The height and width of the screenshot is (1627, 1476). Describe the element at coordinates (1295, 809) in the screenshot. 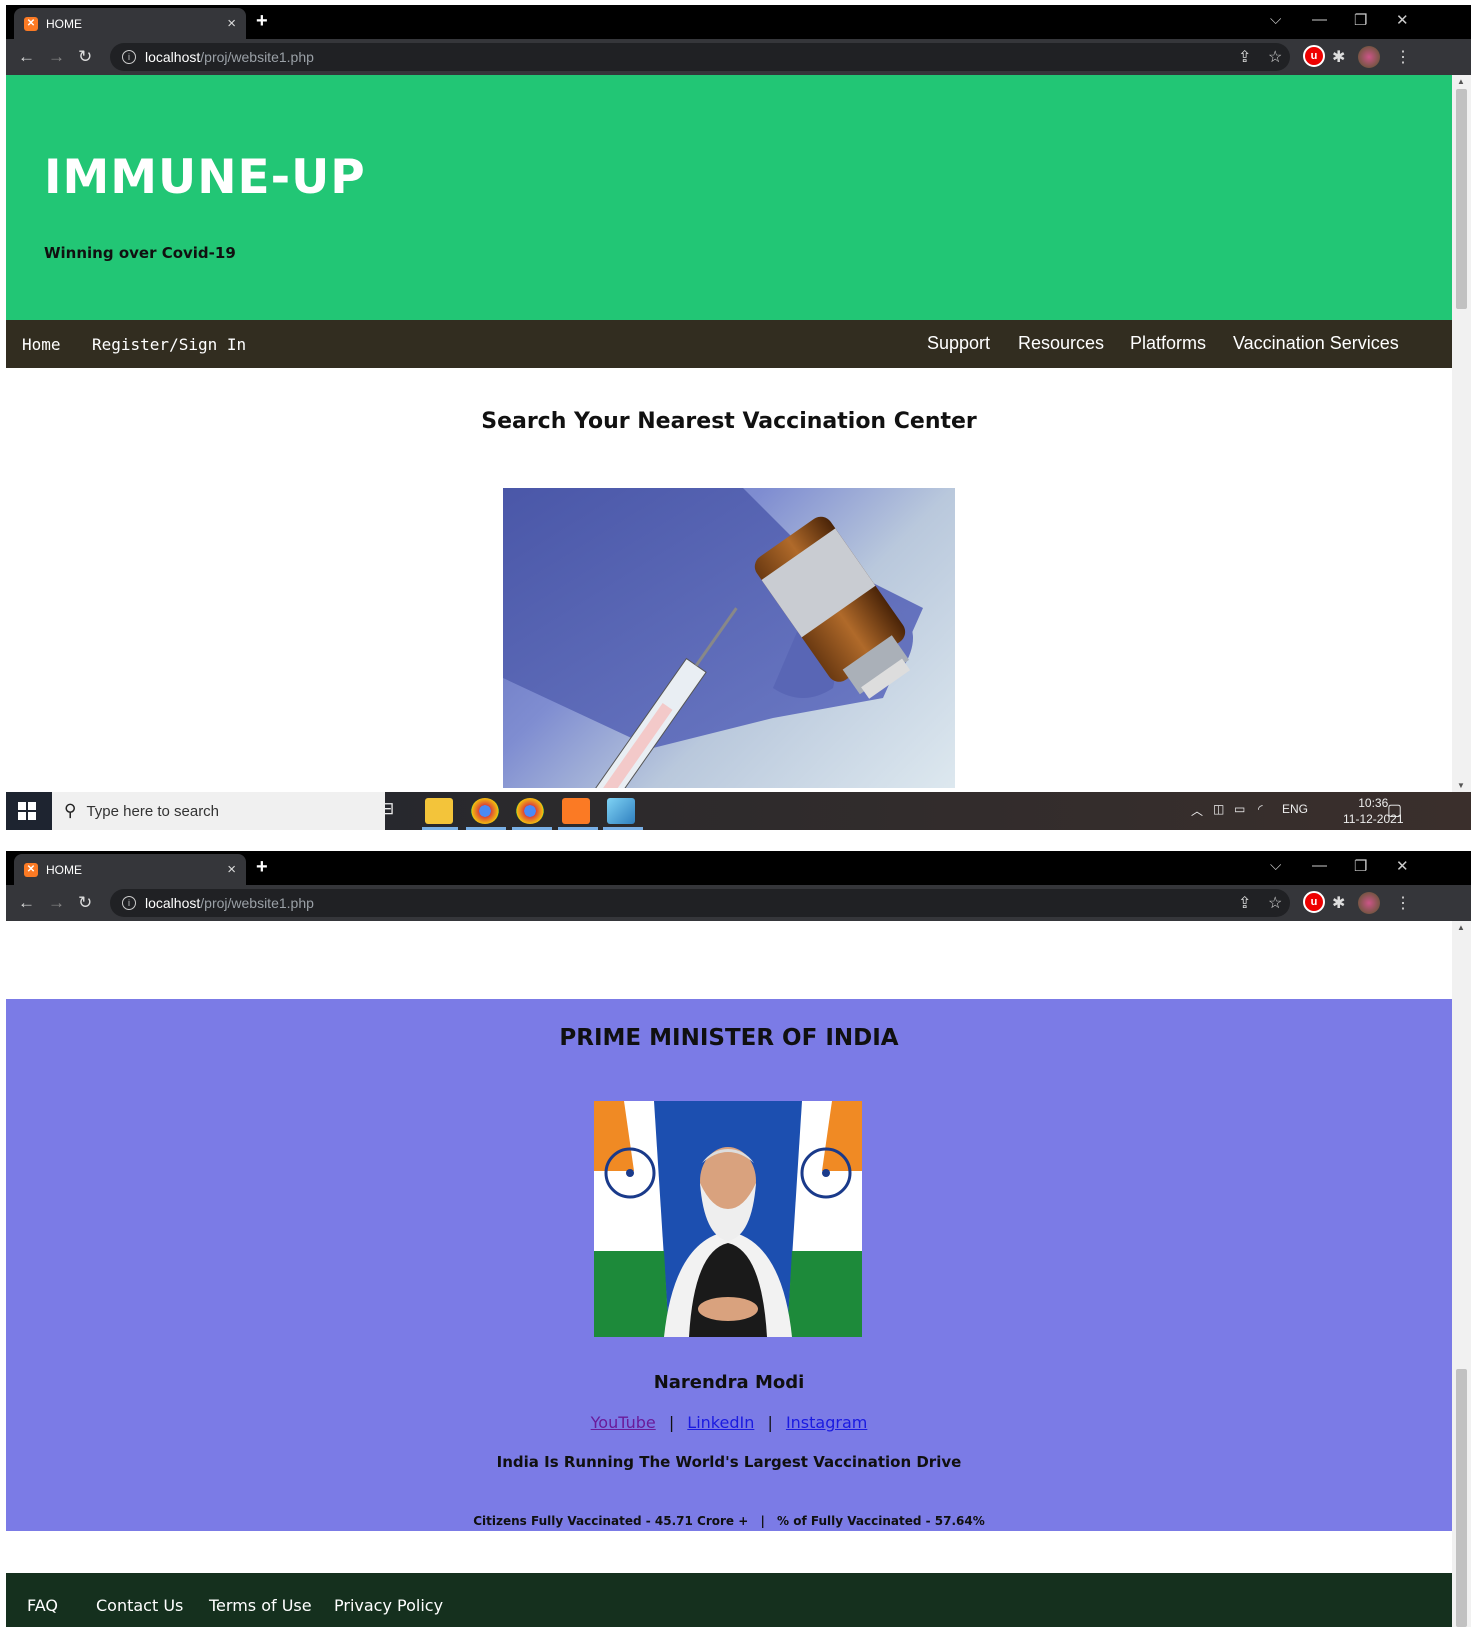

I see `language-indicator: ENG` at that location.